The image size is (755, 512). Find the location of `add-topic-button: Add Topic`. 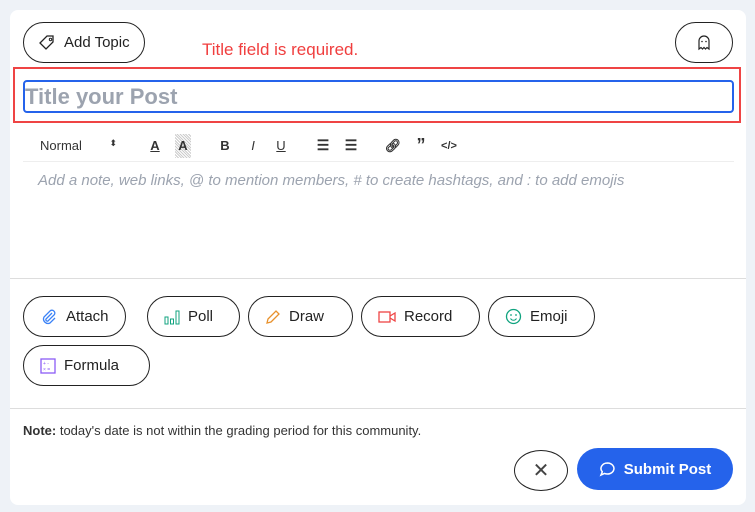

add-topic-button: Add Topic is located at coordinates (84, 42).